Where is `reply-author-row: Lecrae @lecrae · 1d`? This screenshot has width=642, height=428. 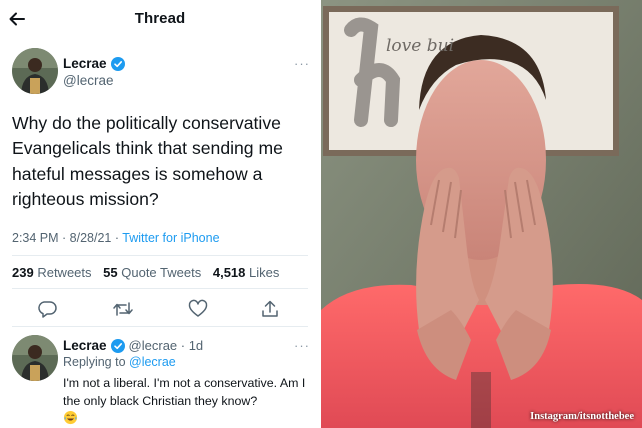 reply-author-row: Lecrae @lecrae · 1d is located at coordinates (133, 345).